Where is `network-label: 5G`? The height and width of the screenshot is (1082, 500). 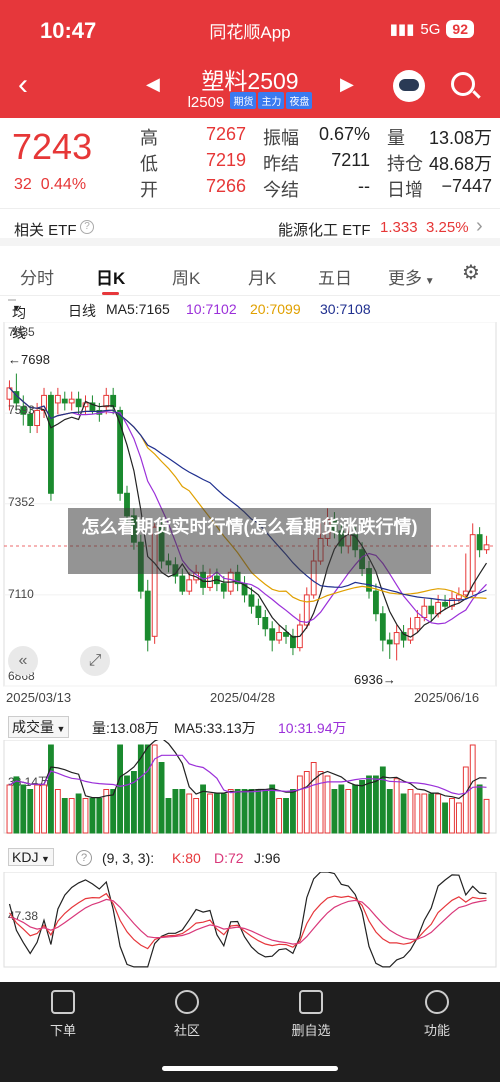 network-label: 5G is located at coordinates (430, 29).